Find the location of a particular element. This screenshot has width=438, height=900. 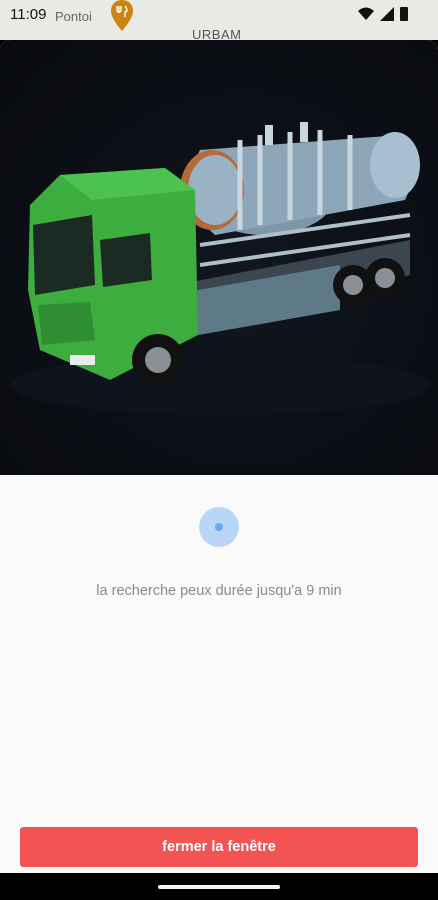

loading-dot is located at coordinates (219, 527).